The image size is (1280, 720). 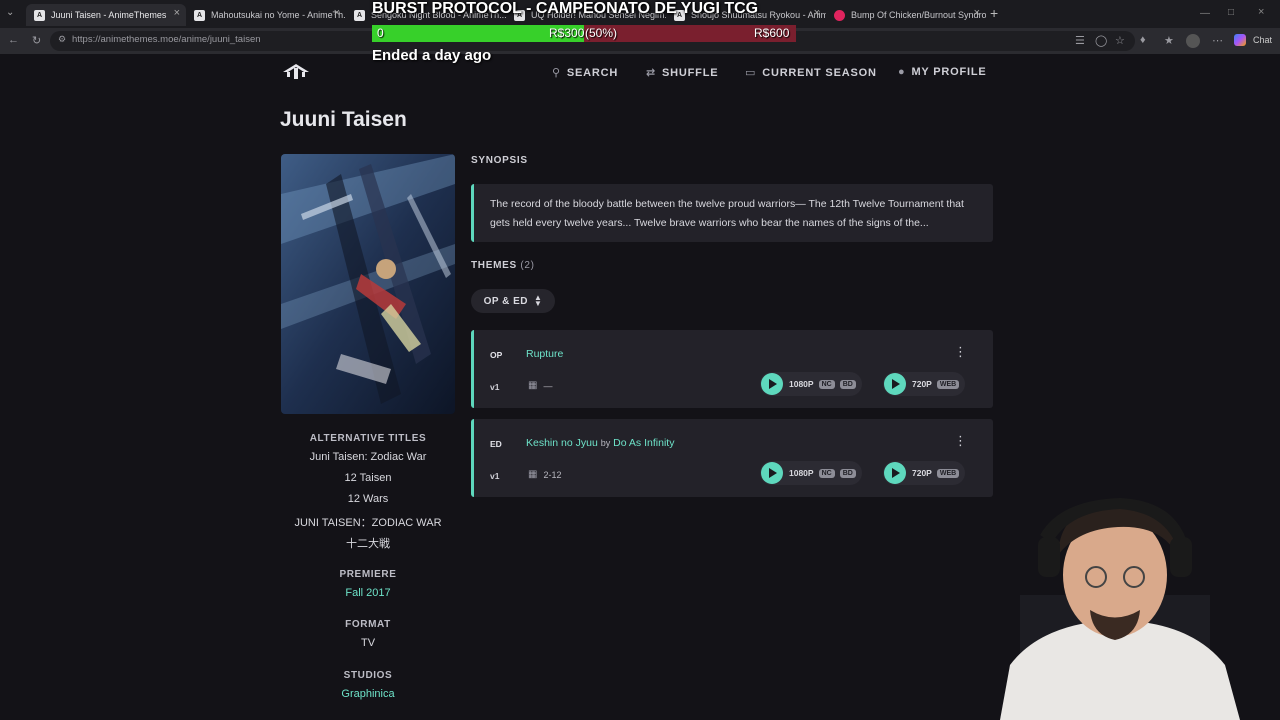 I want to click on puzzle-icon: ♦, so click(x=1143, y=40).